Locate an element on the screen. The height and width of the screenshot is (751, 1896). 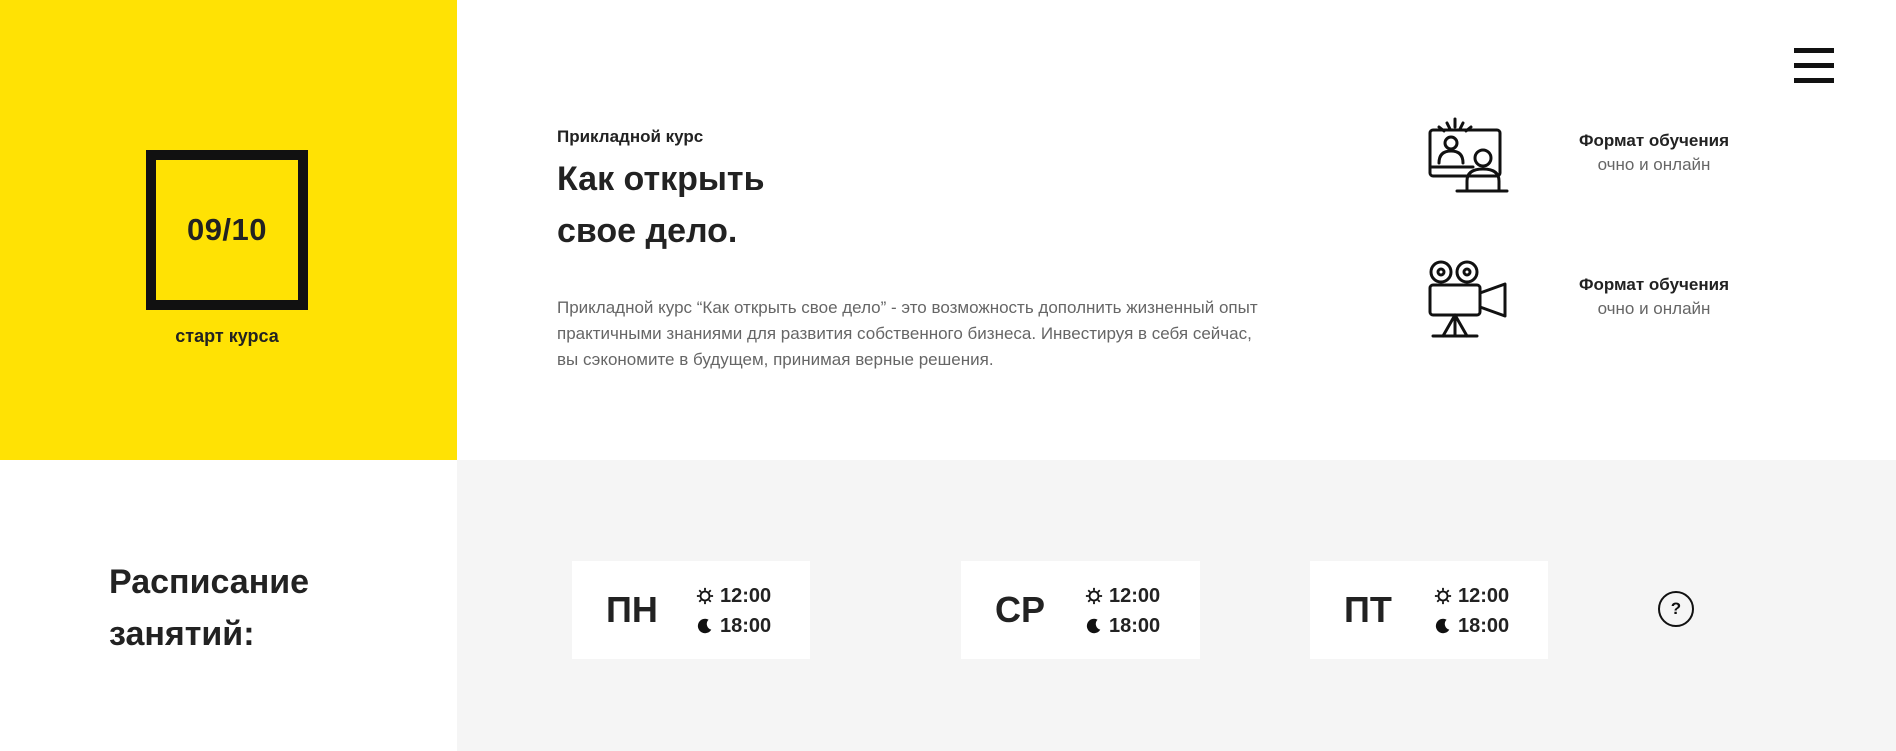
course-eyebrow: Прикладной курс is located at coordinates (630, 136).